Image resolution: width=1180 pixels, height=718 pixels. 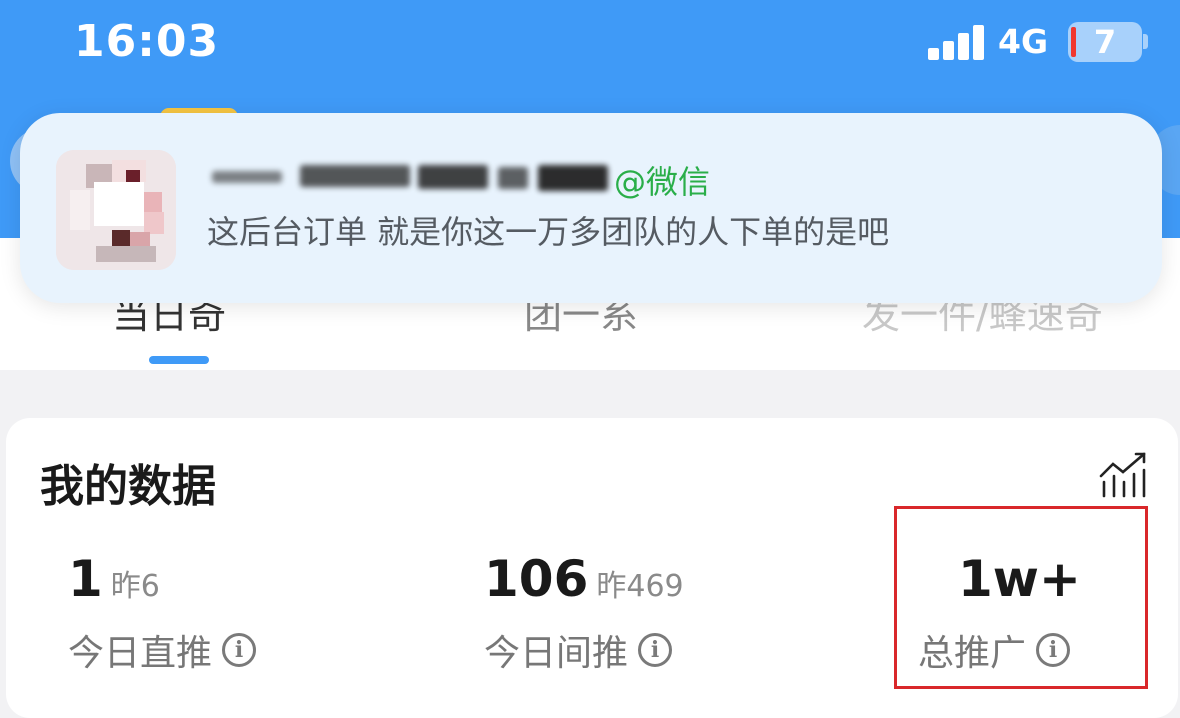 I want to click on battery-tip, so click(x=1145, y=41).